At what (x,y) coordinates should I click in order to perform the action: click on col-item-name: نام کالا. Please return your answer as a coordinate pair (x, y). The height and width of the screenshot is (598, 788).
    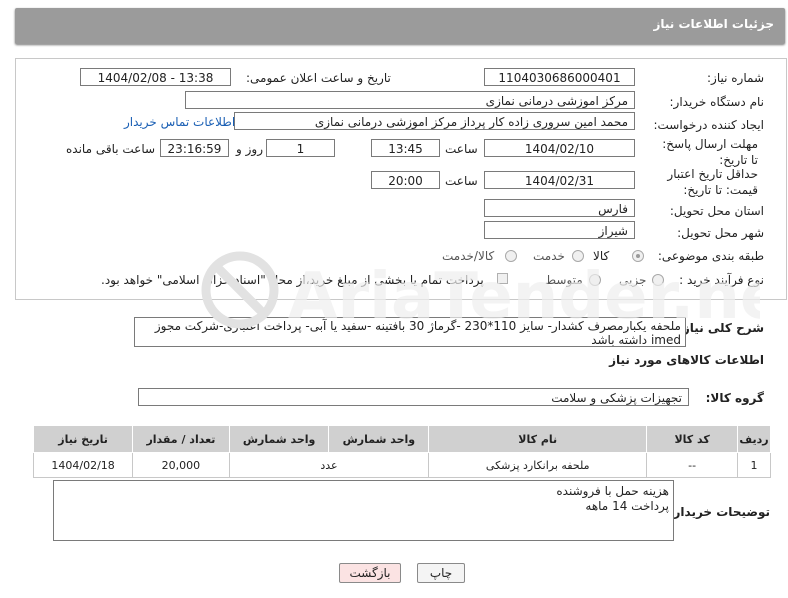
    Looking at the image, I should click on (538, 439).